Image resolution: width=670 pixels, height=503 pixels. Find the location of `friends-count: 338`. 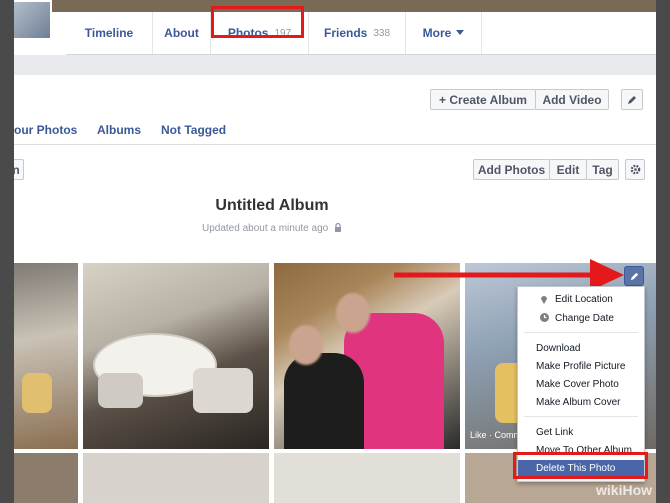

friends-count: 338 is located at coordinates (382, 33).